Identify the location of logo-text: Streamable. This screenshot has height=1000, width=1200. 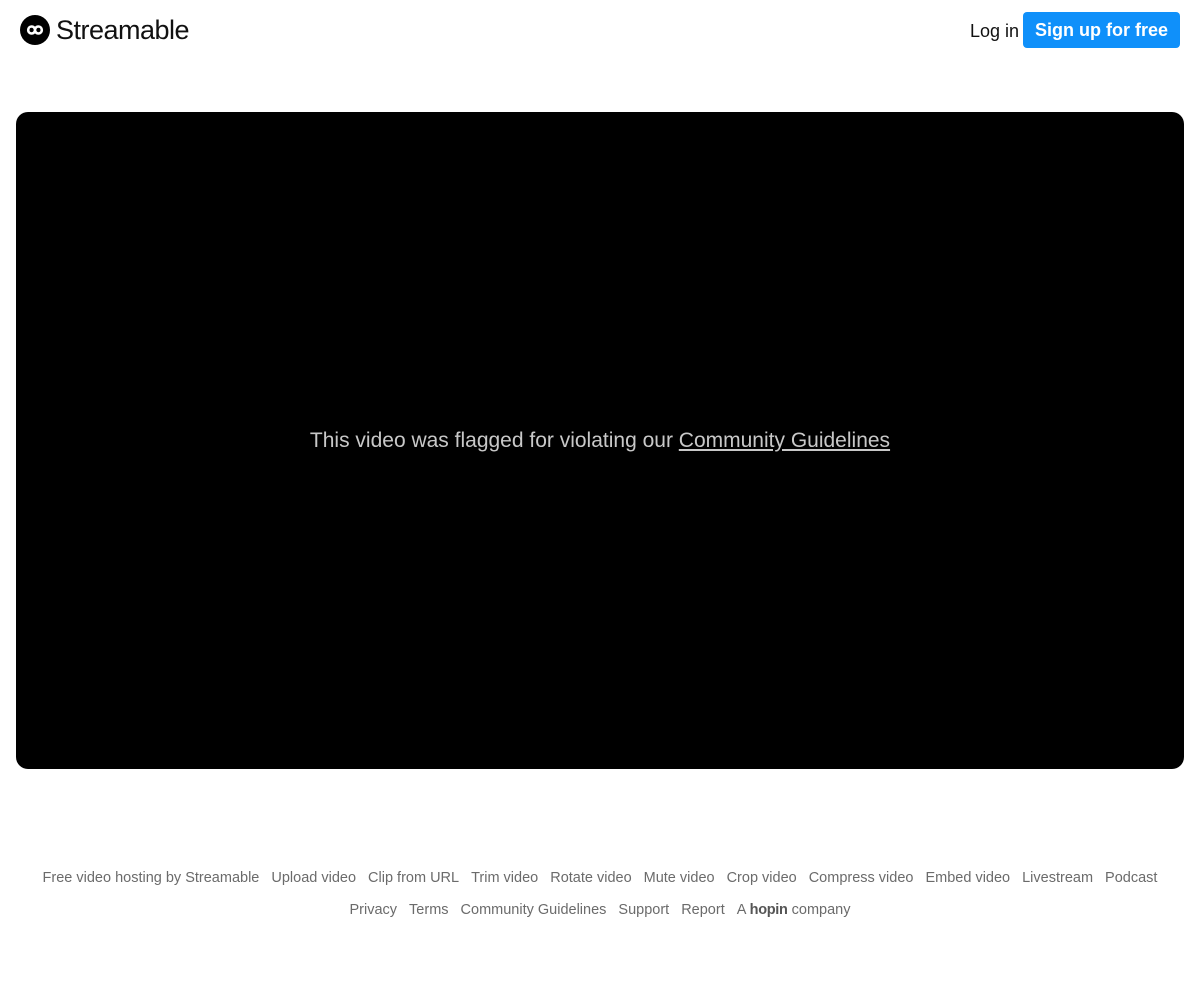
(123, 30).